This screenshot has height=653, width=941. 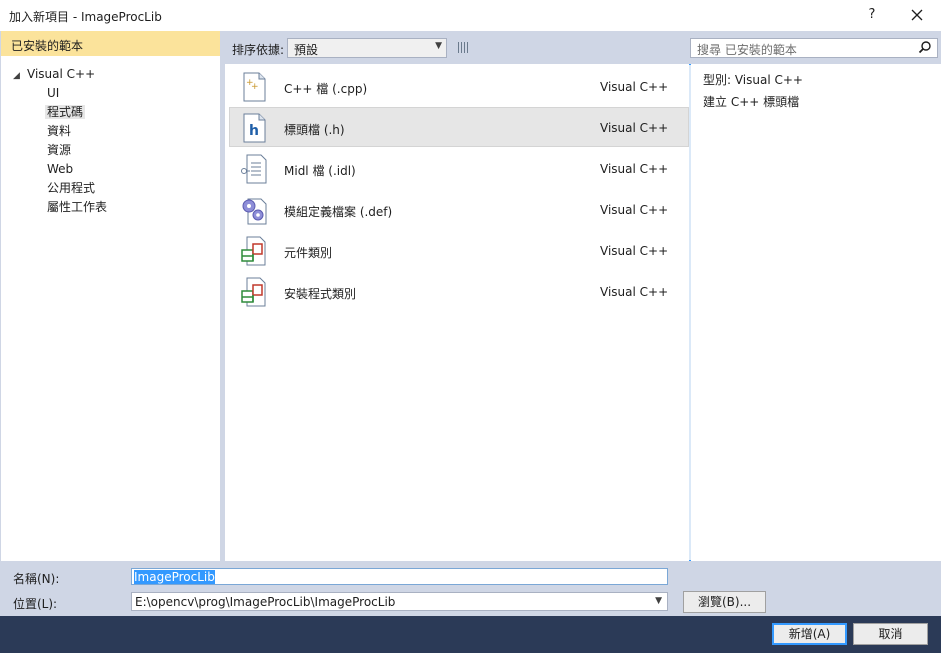 What do you see at coordinates (110, 150) in the screenshot?
I see `tree-item-resource: 資源` at bounding box center [110, 150].